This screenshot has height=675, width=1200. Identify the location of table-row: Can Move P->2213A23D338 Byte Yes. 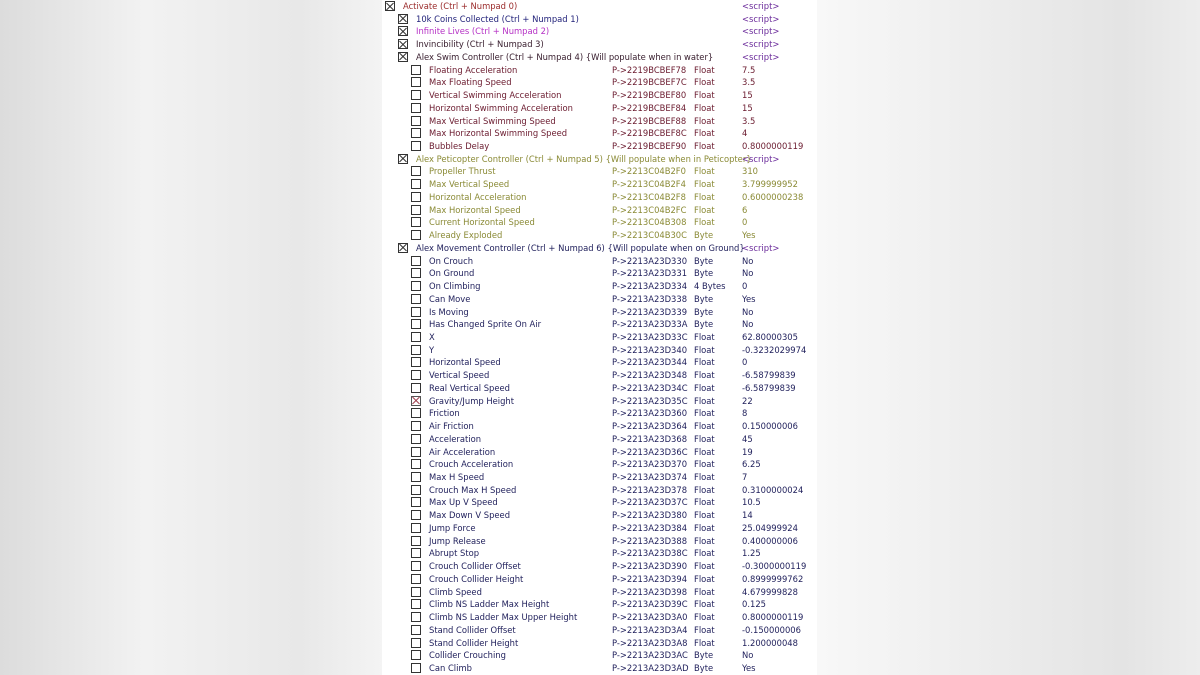
(599, 299).